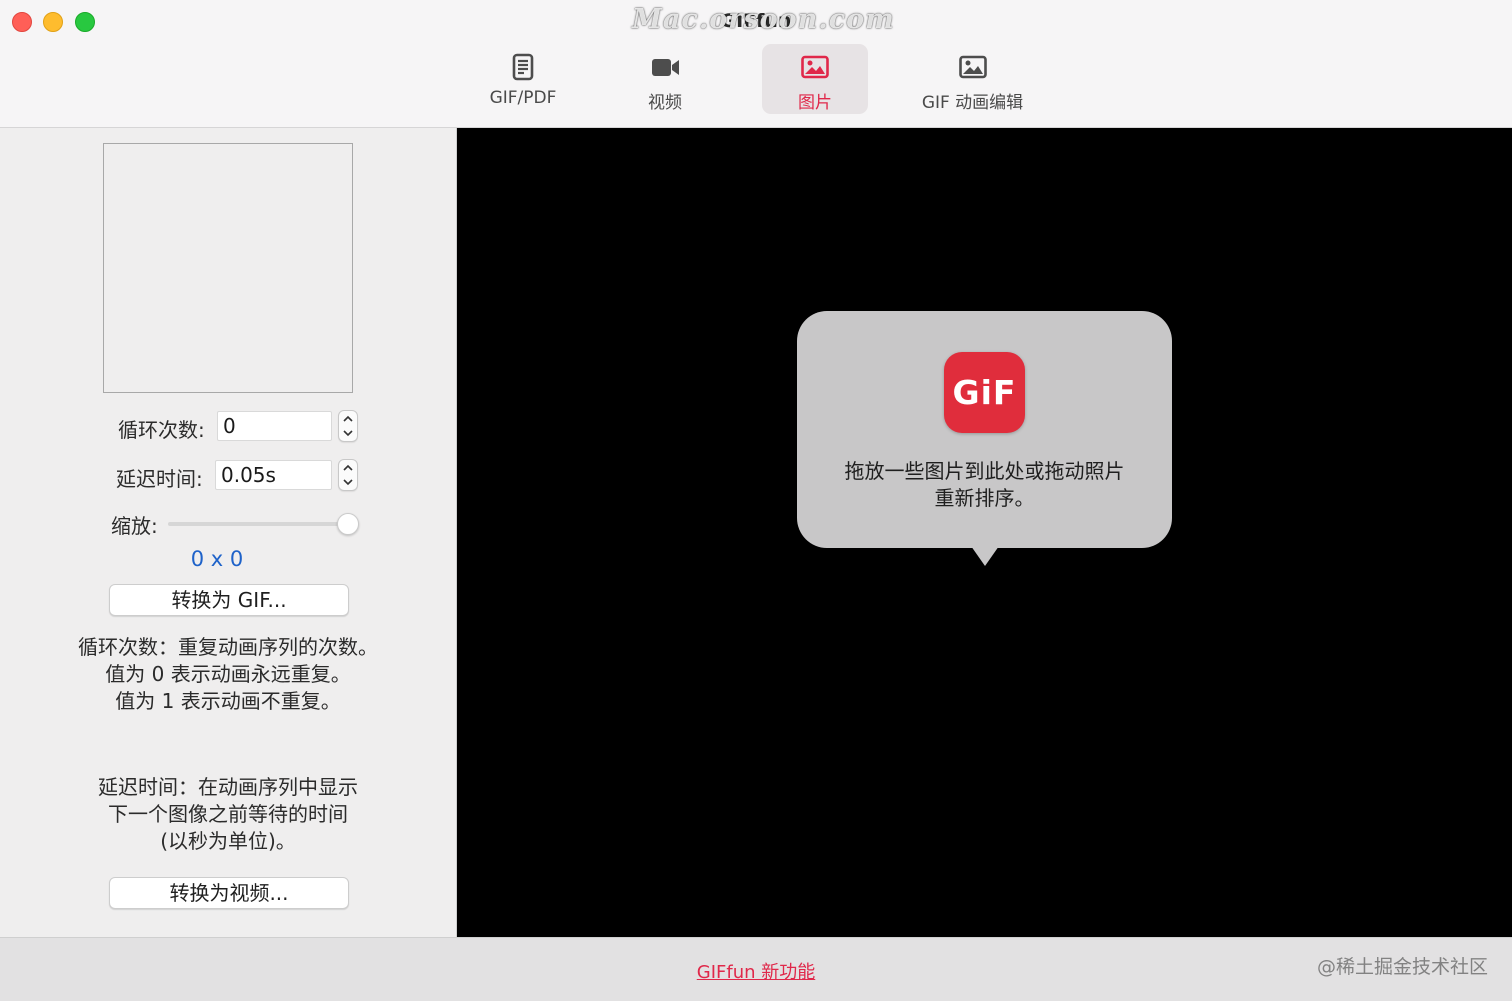  What do you see at coordinates (85, 22) in the screenshot?
I see `zoom-window-button` at bounding box center [85, 22].